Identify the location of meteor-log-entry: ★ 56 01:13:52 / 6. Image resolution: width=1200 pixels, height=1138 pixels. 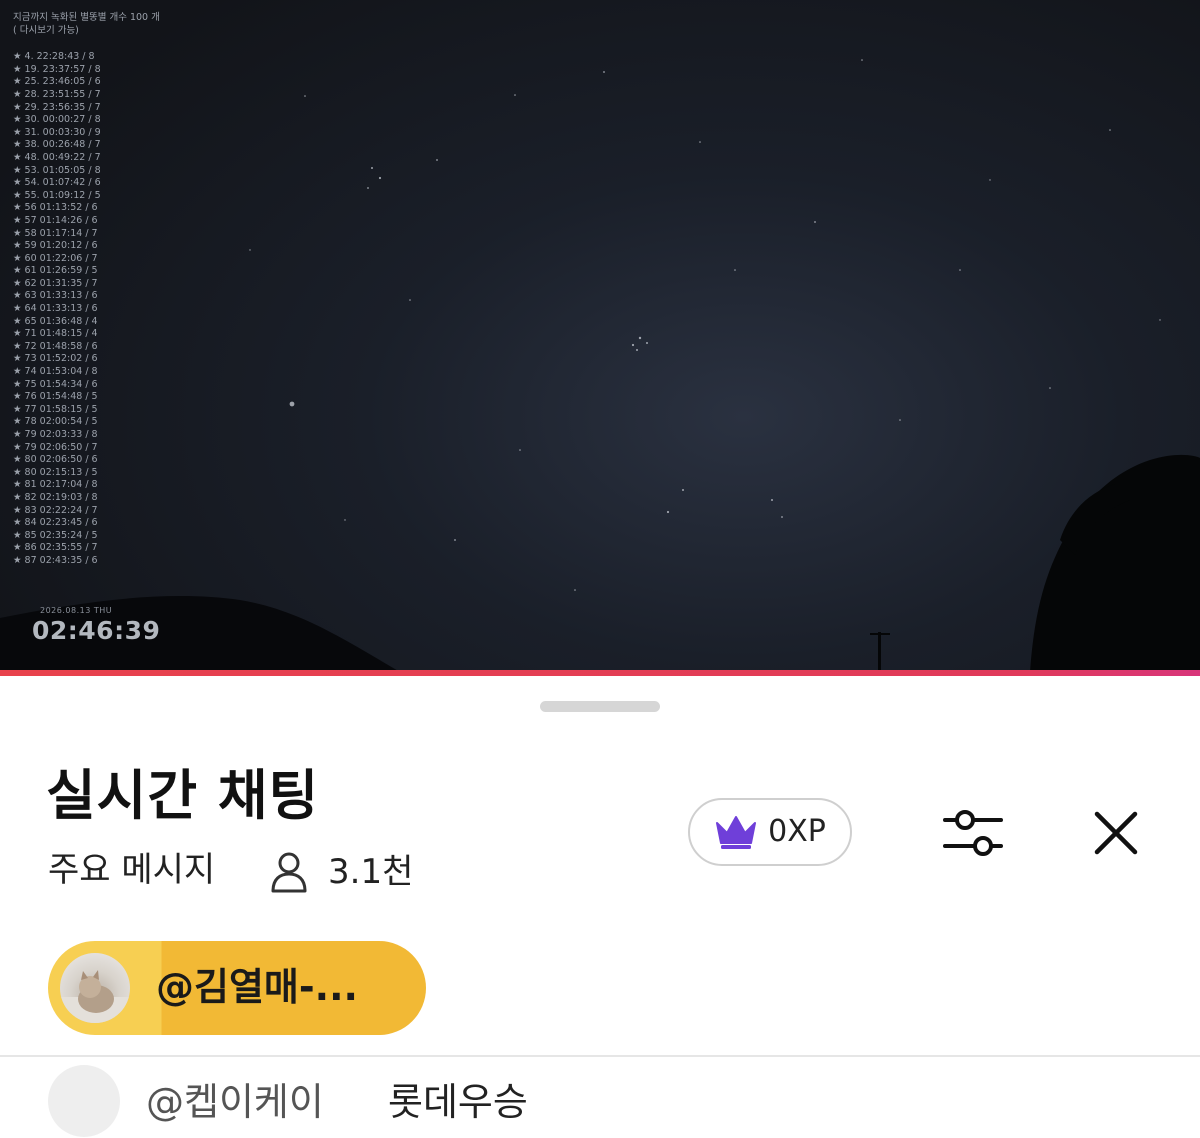
(55, 208).